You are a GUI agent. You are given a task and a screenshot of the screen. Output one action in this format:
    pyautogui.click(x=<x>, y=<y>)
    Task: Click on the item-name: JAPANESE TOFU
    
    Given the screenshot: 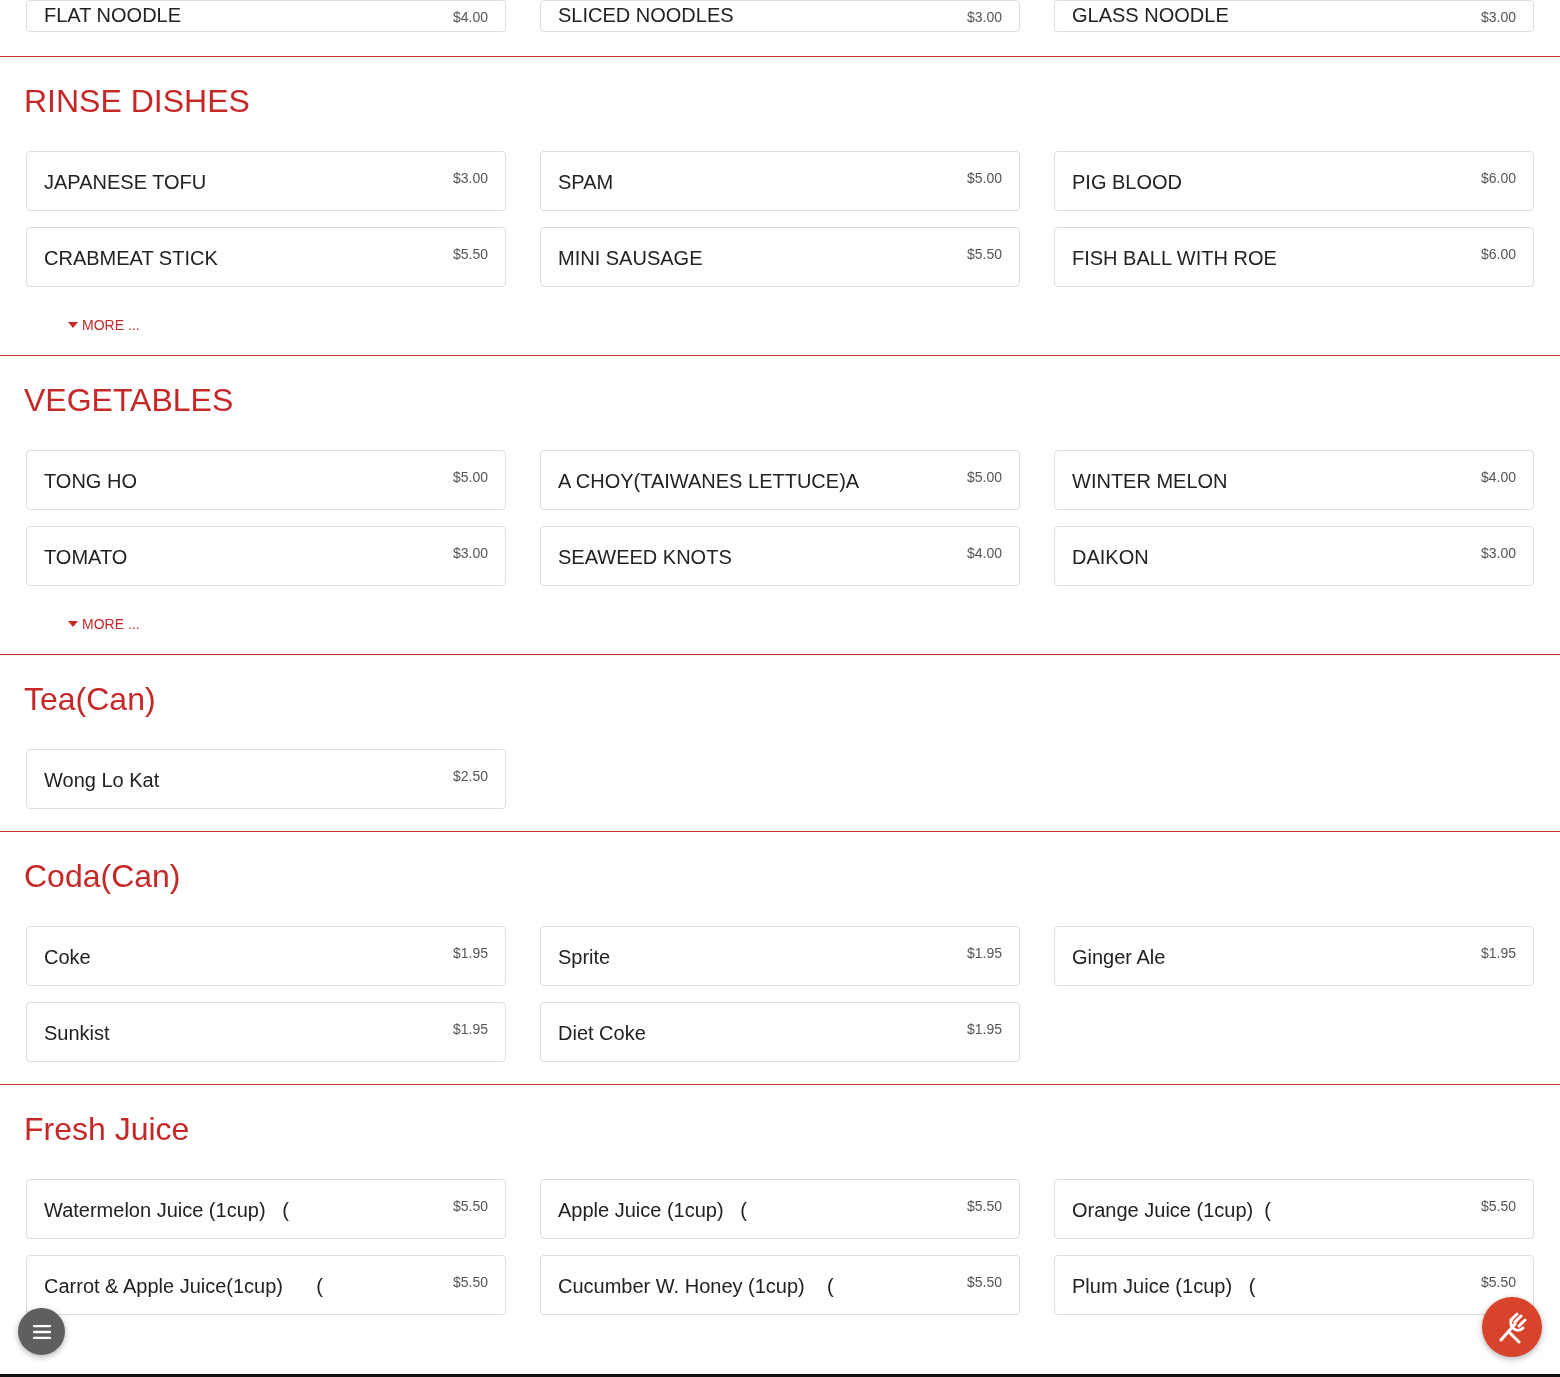 What is the action you would take?
    pyautogui.click(x=125, y=182)
    